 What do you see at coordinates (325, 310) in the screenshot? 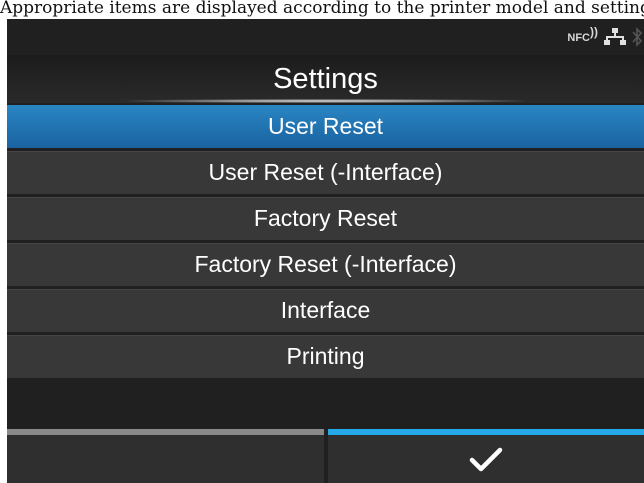
I see `menu-item-interface: Interface` at bounding box center [325, 310].